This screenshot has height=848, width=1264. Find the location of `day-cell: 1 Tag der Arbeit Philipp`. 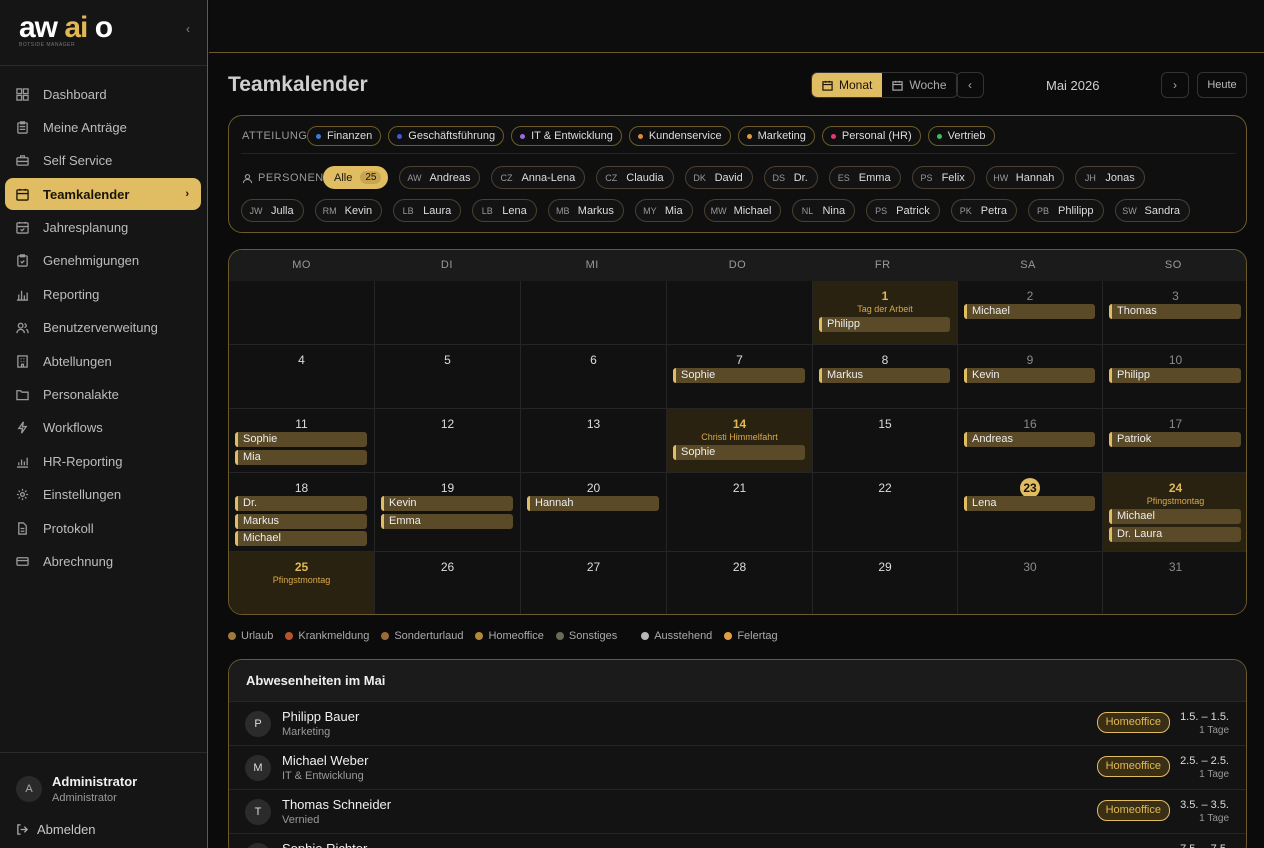

day-cell: 1 Tag der Arbeit Philipp is located at coordinates (885, 313).